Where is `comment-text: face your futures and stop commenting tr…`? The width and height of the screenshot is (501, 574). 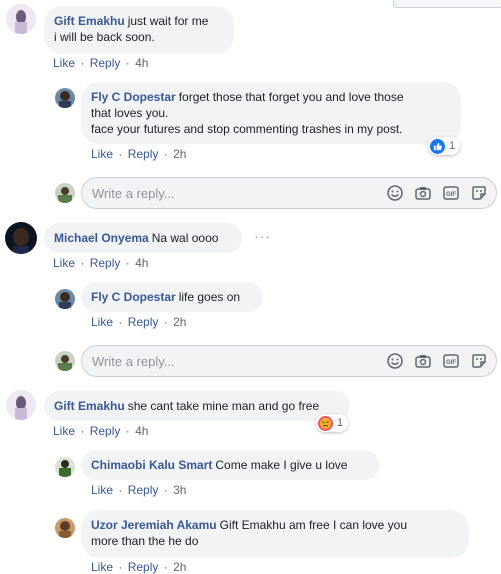 comment-text: face your futures and stop commenting tr… is located at coordinates (247, 129).